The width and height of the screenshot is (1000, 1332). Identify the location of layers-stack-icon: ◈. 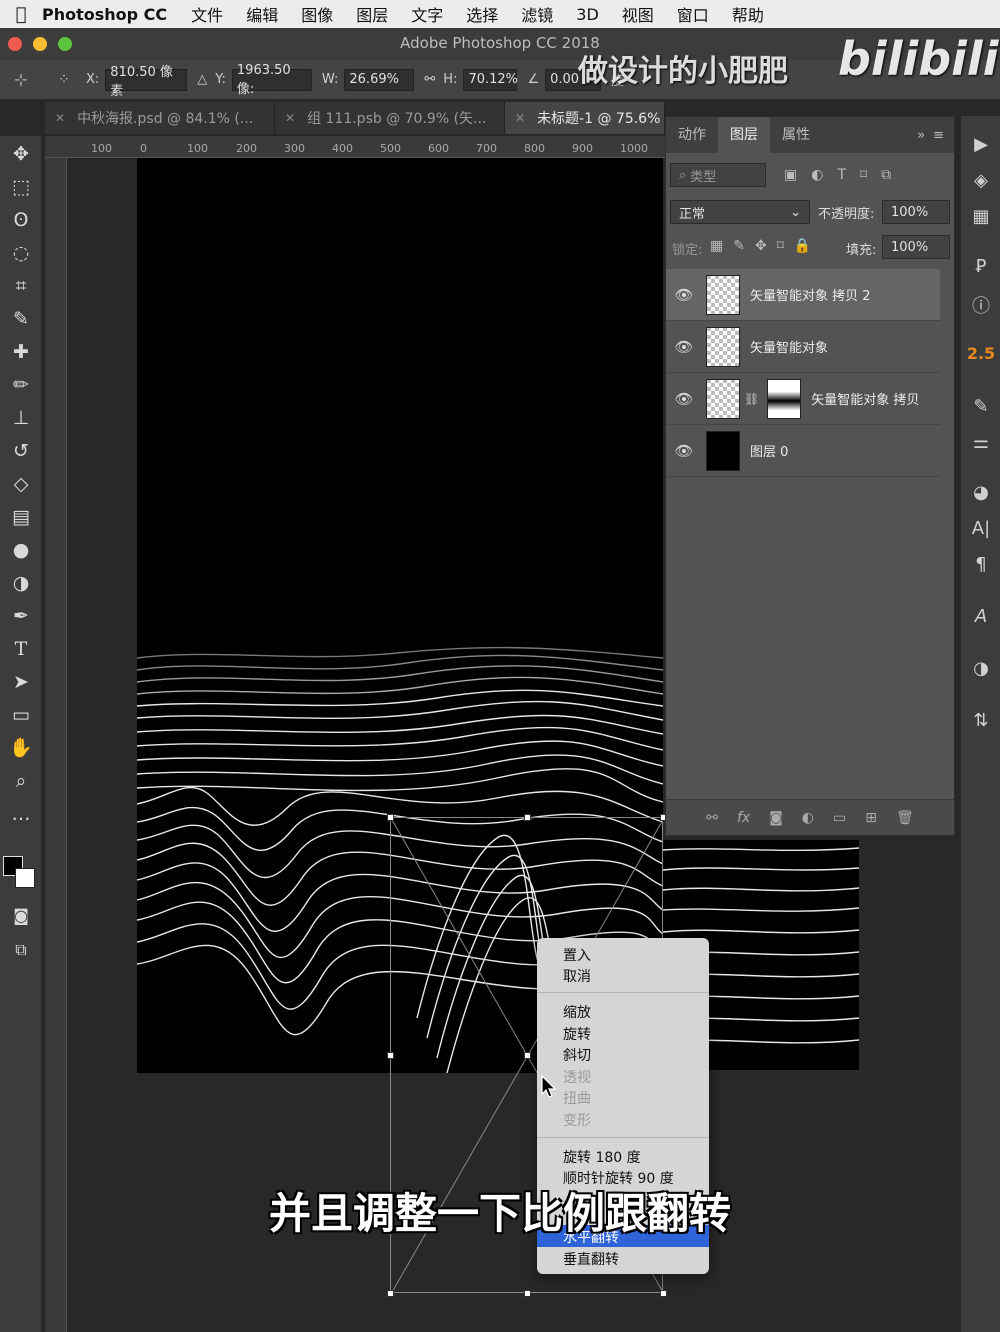
(980, 180).